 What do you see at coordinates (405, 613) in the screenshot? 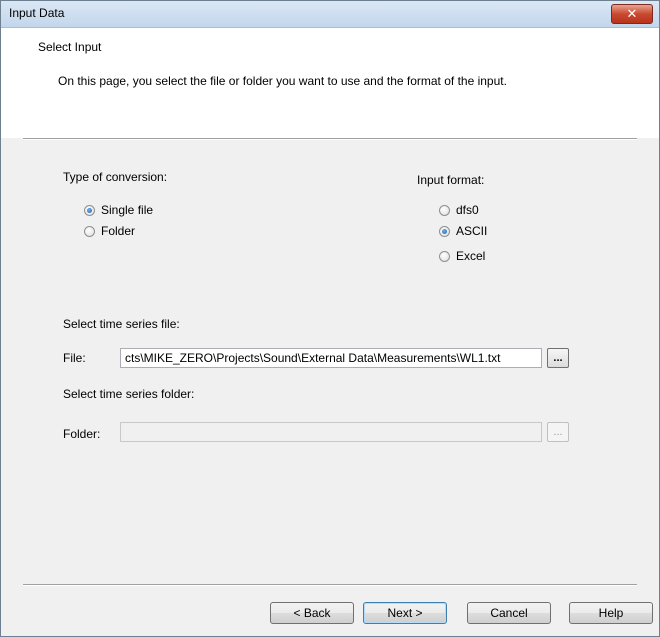
I see `next-button: Next >` at bounding box center [405, 613].